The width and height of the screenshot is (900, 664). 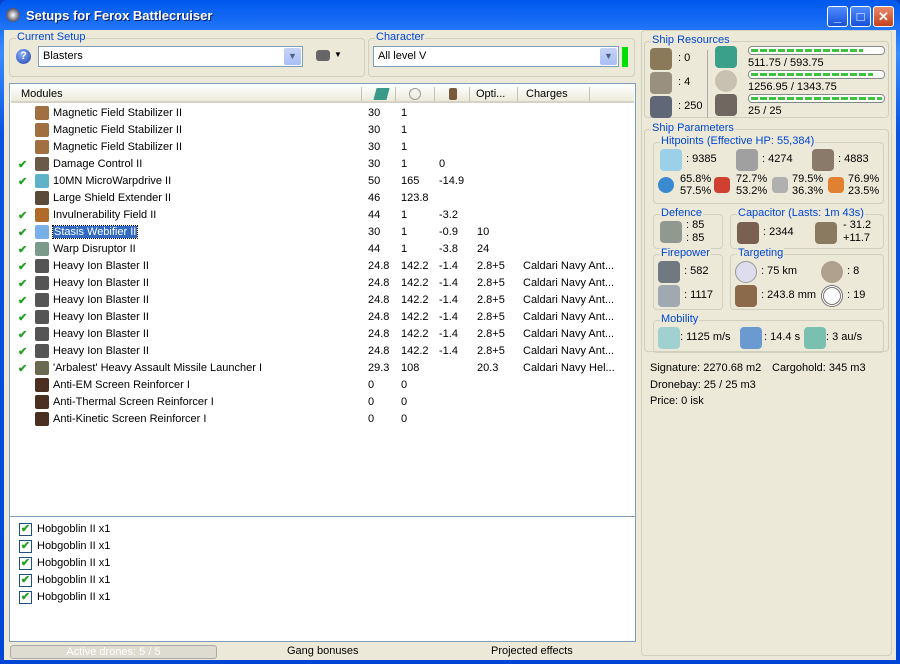 What do you see at coordinates (448, 232) in the screenshot?
I see `module-capacitor: -0.9` at bounding box center [448, 232].